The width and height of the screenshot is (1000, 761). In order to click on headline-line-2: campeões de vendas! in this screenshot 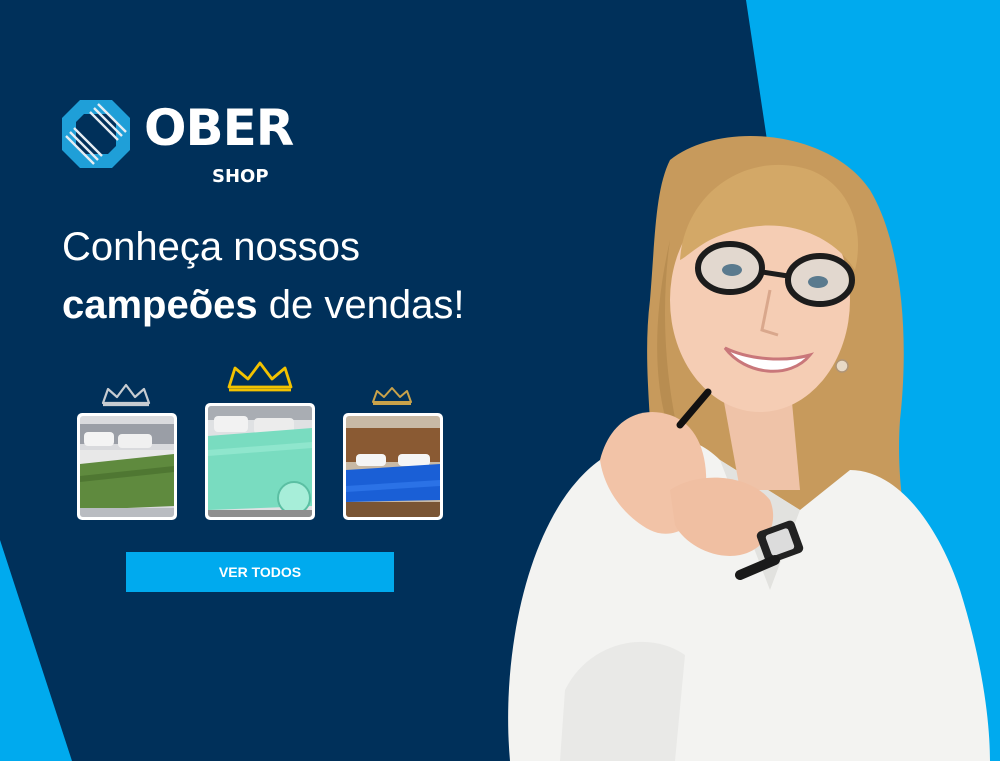, I will do `click(263, 305)`.